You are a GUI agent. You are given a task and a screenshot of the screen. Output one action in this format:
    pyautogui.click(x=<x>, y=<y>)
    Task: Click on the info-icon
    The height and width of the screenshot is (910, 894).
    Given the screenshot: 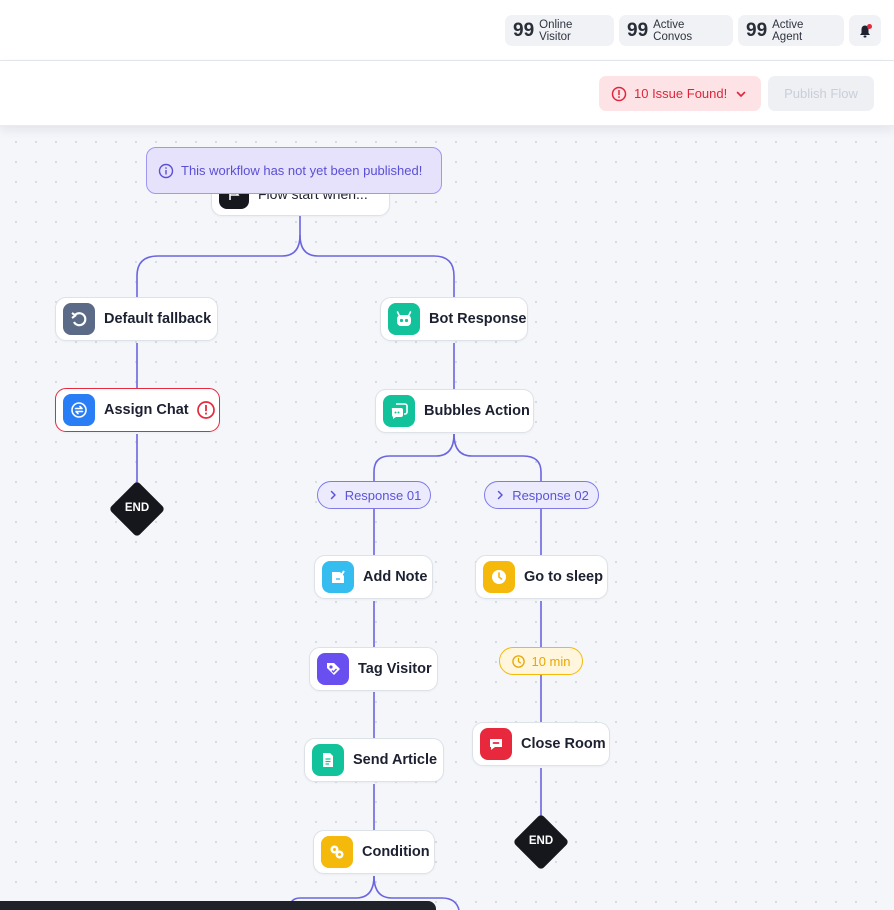 What is the action you would take?
    pyautogui.click(x=166, y=170)
    